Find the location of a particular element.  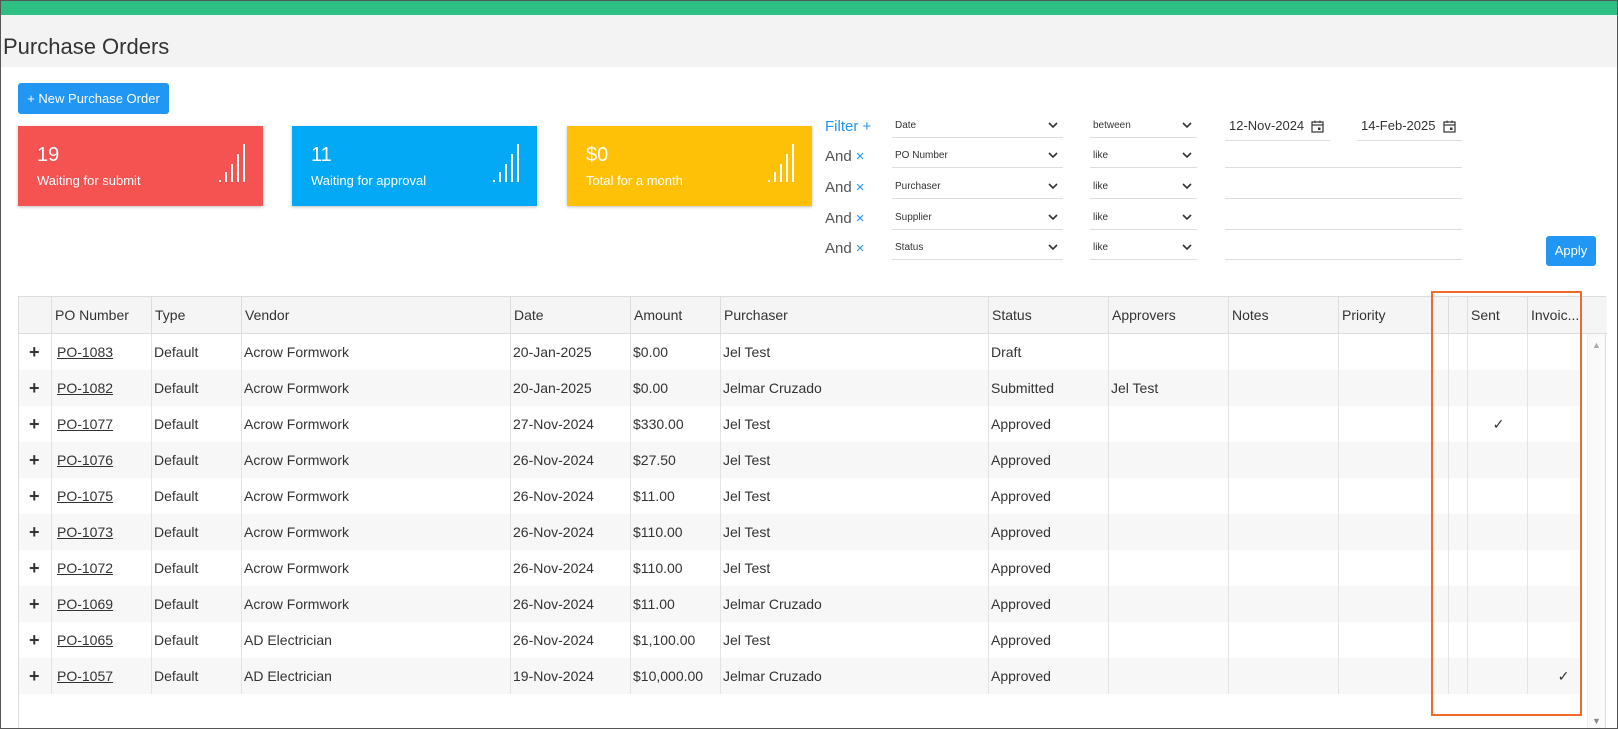

purchaser-cell: Jelmar Cruzado is located at coordinates (772, 676).